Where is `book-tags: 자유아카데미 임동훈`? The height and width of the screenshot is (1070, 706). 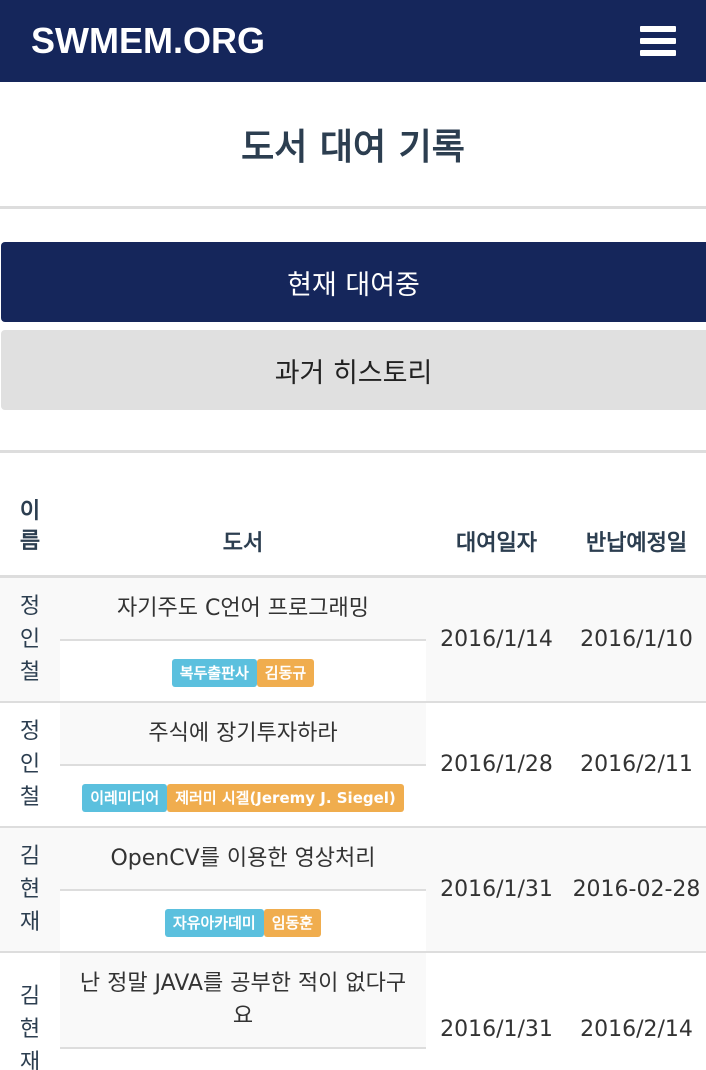 book-tags: 자유아카데미 임동훈 is located at coordinates (243, 921).